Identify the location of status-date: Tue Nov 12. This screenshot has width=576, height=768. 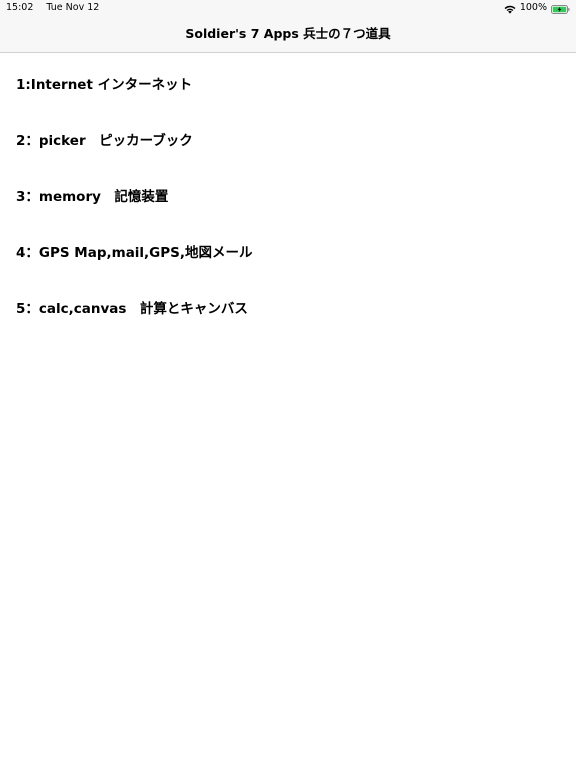
(73, 7).